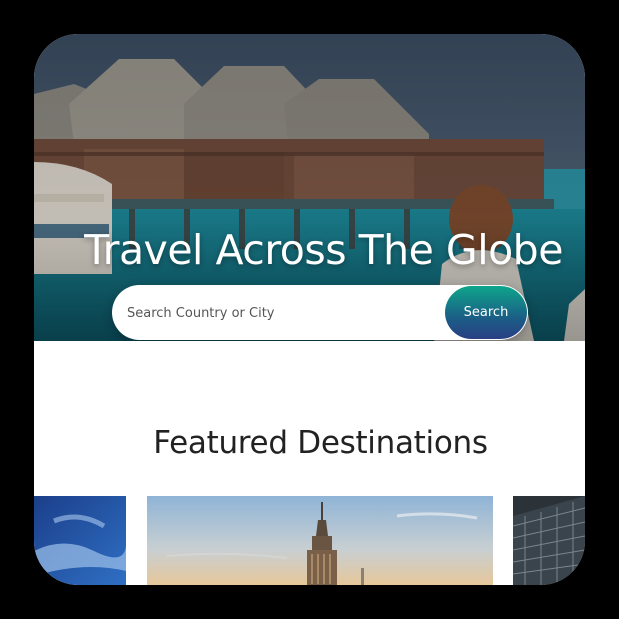 The width and height of the screenshot is (619, 619). Describe the element at coordinates (320, 443) in the screenshot. I see `featured-destinations-heading: Featured Destinations` at that location.